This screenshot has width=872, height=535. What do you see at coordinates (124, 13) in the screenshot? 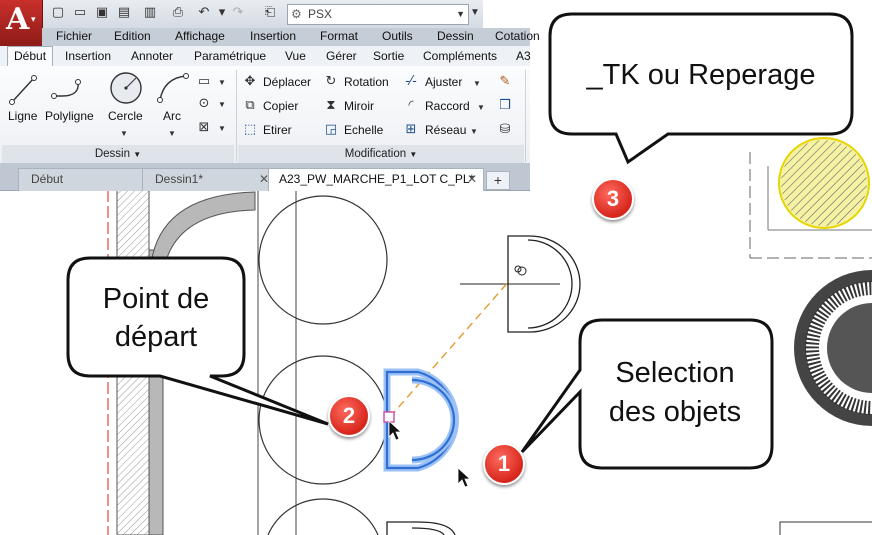
I see `save-all-icon: ▤` at bounding box center [124, 13].